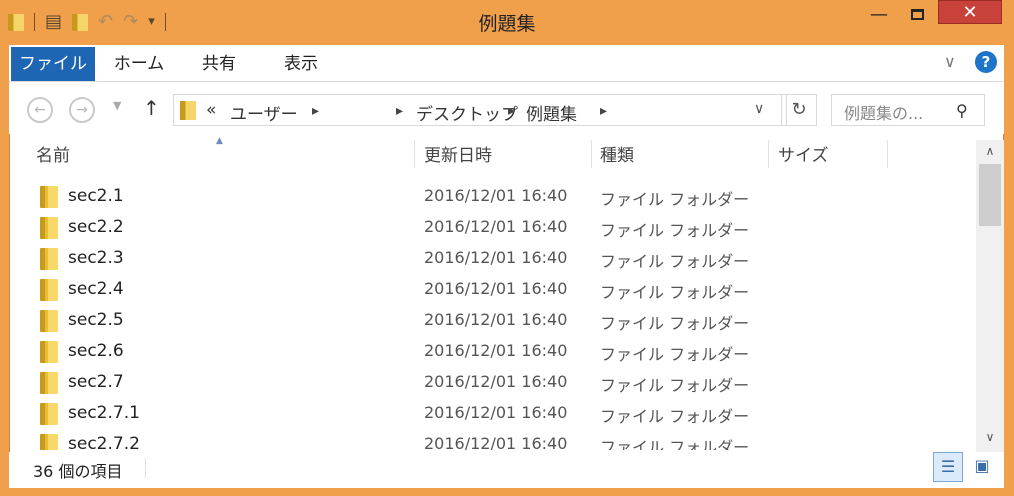  I want to click on scroll-up-icon: ∧, so click(990, 151).